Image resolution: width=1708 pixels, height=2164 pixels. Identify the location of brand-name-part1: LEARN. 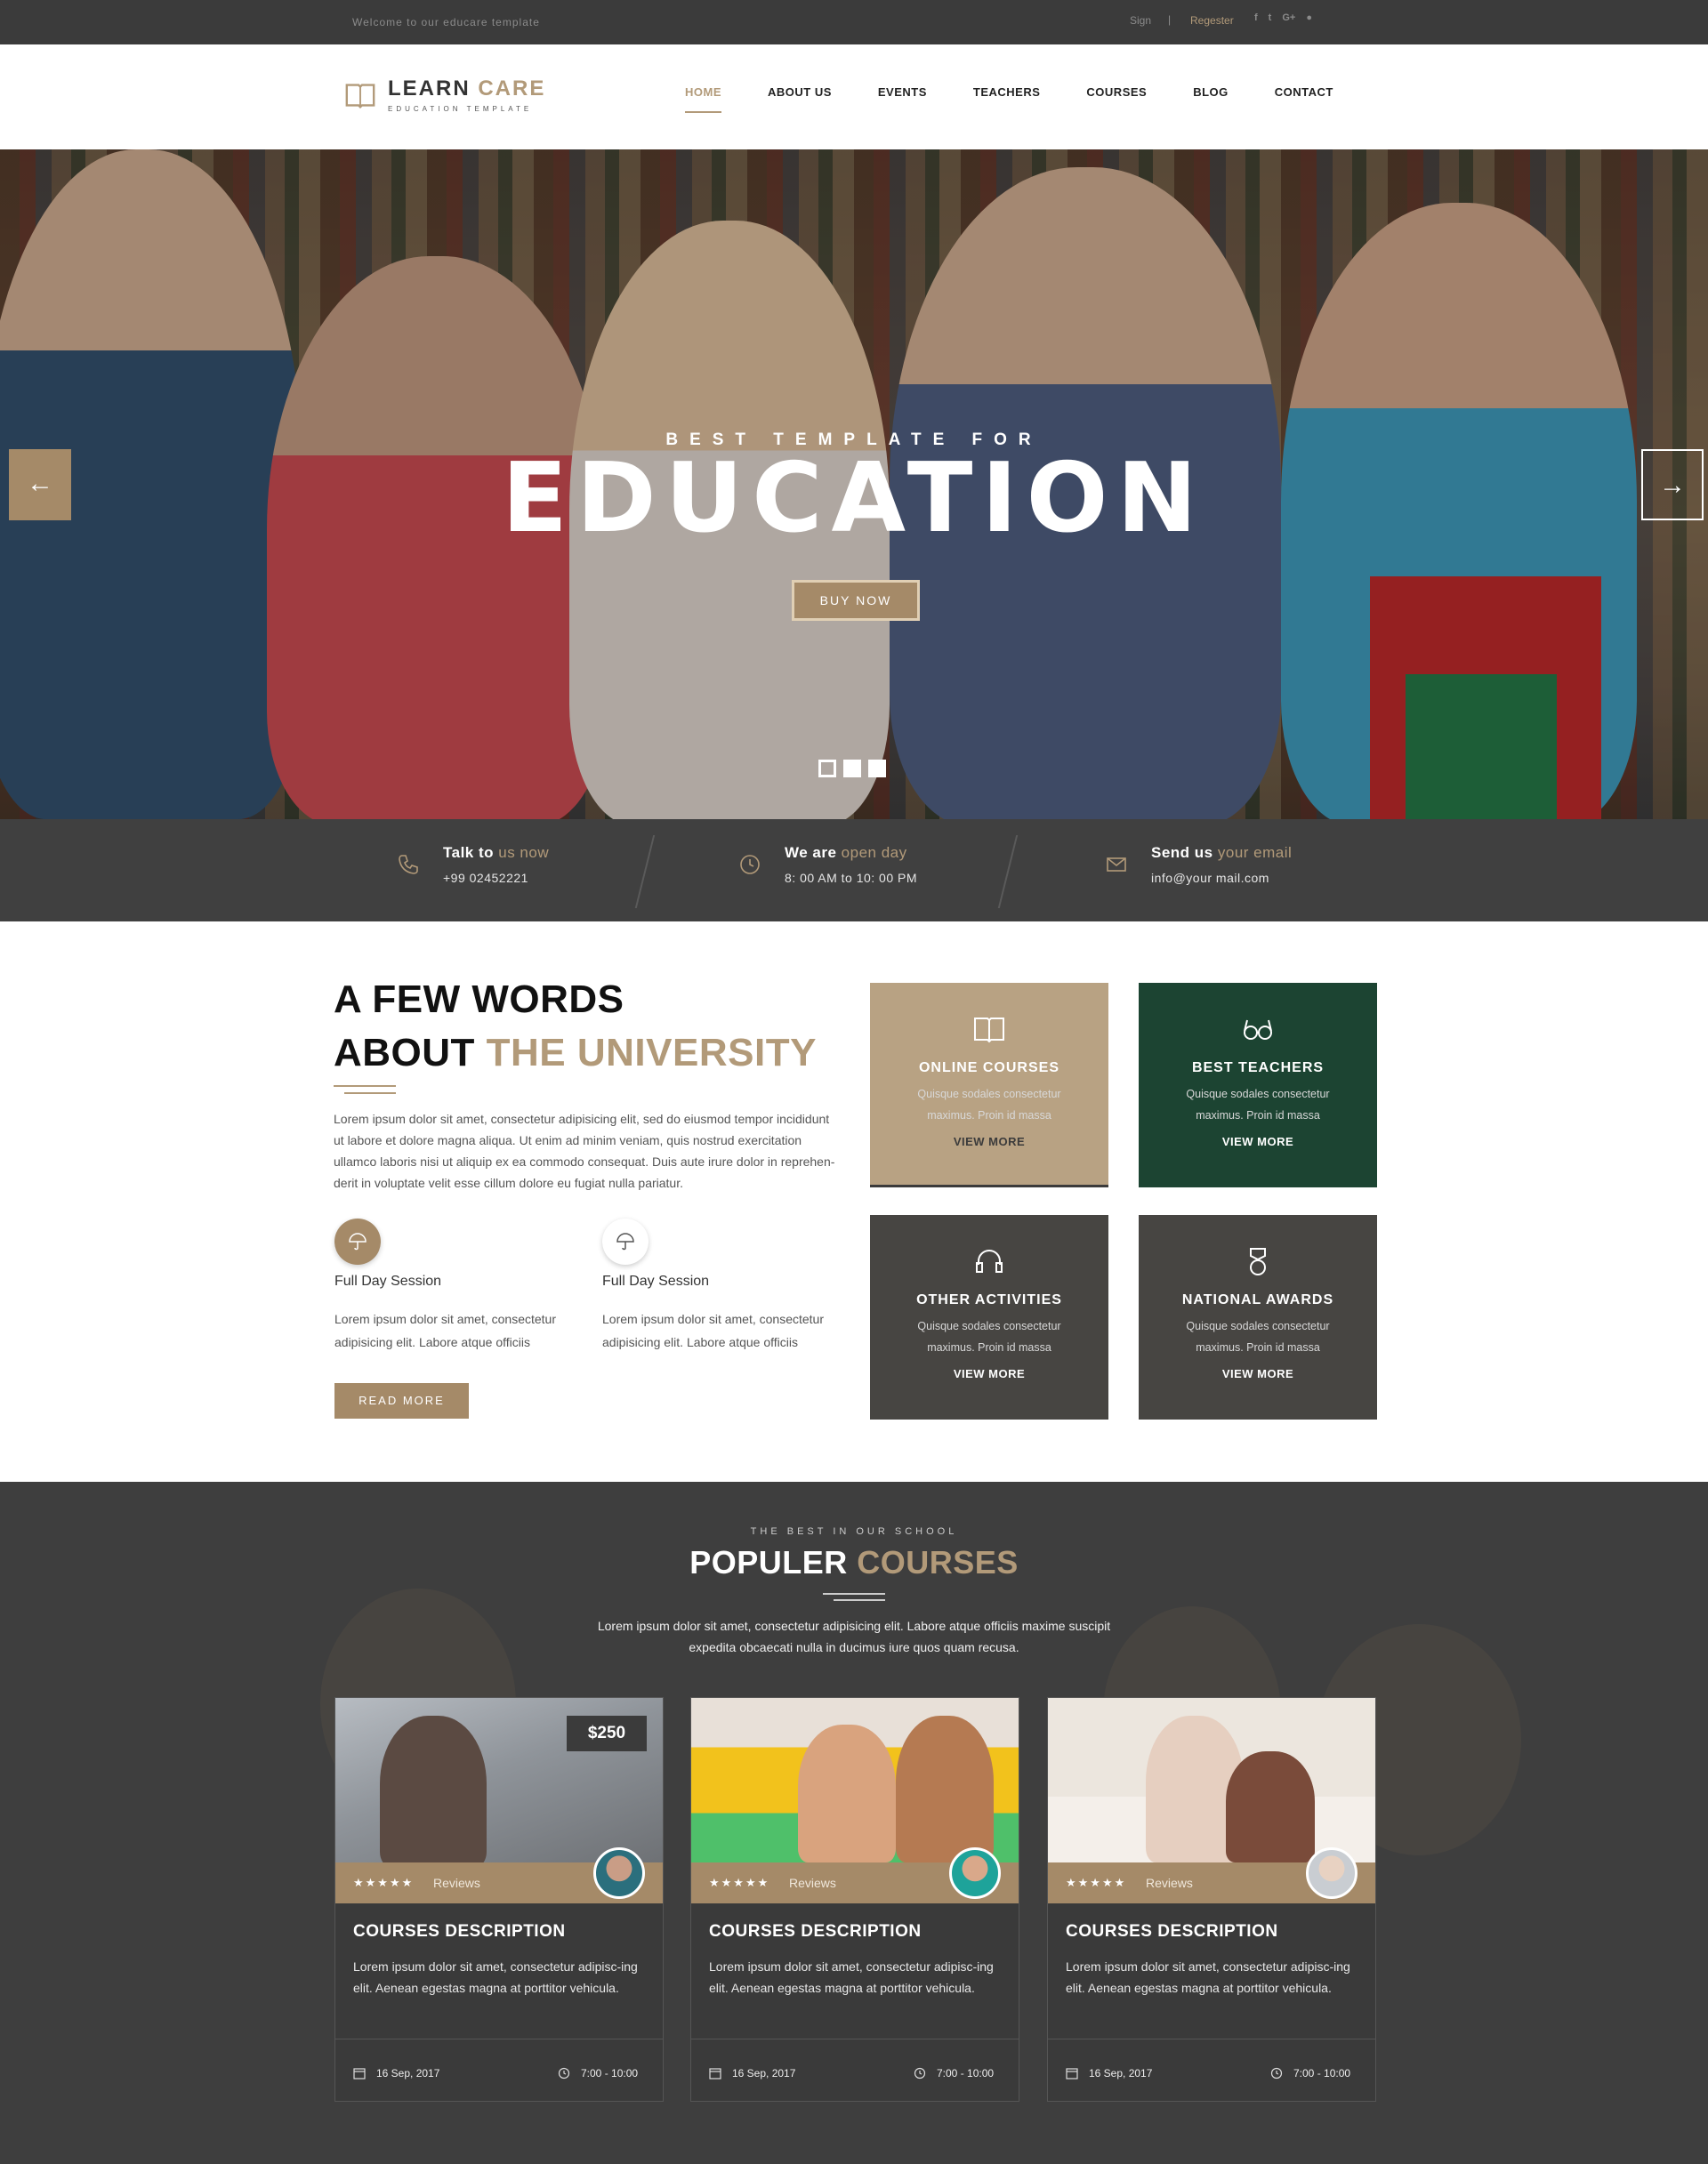
(433, 88).